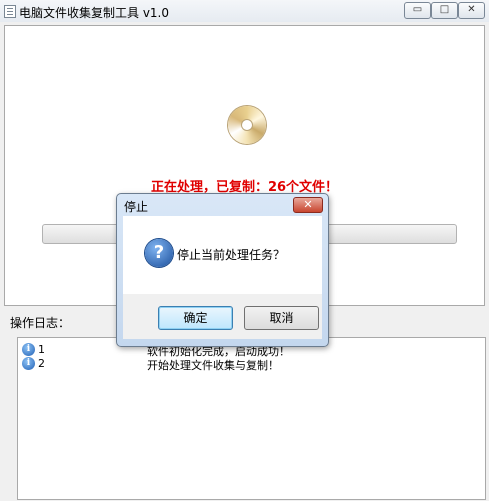 This screenshot has height=501, width=489. What do you see at coordinates (41, 349) in the screenshot?
I see `log-entry-number: 1` at bounding box center [41, 349].